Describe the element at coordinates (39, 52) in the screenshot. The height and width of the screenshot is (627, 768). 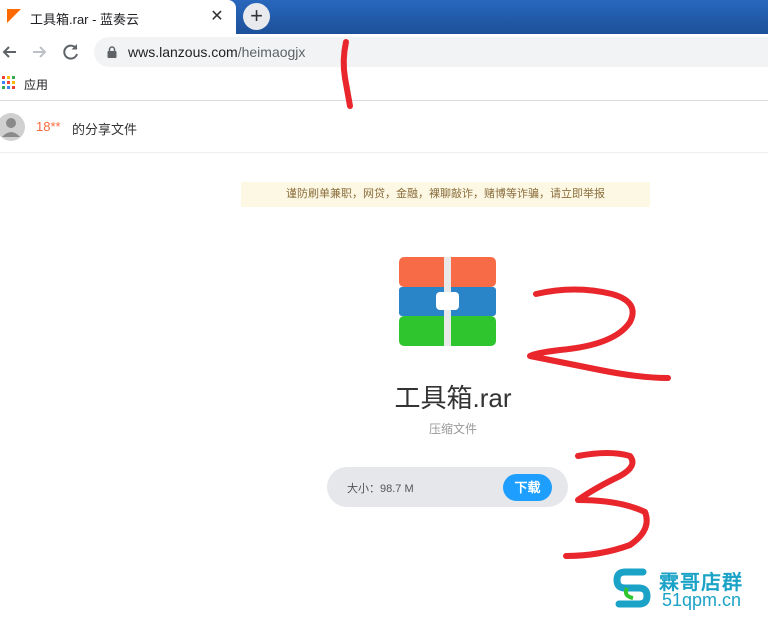
I see `forward-icon` at that location.